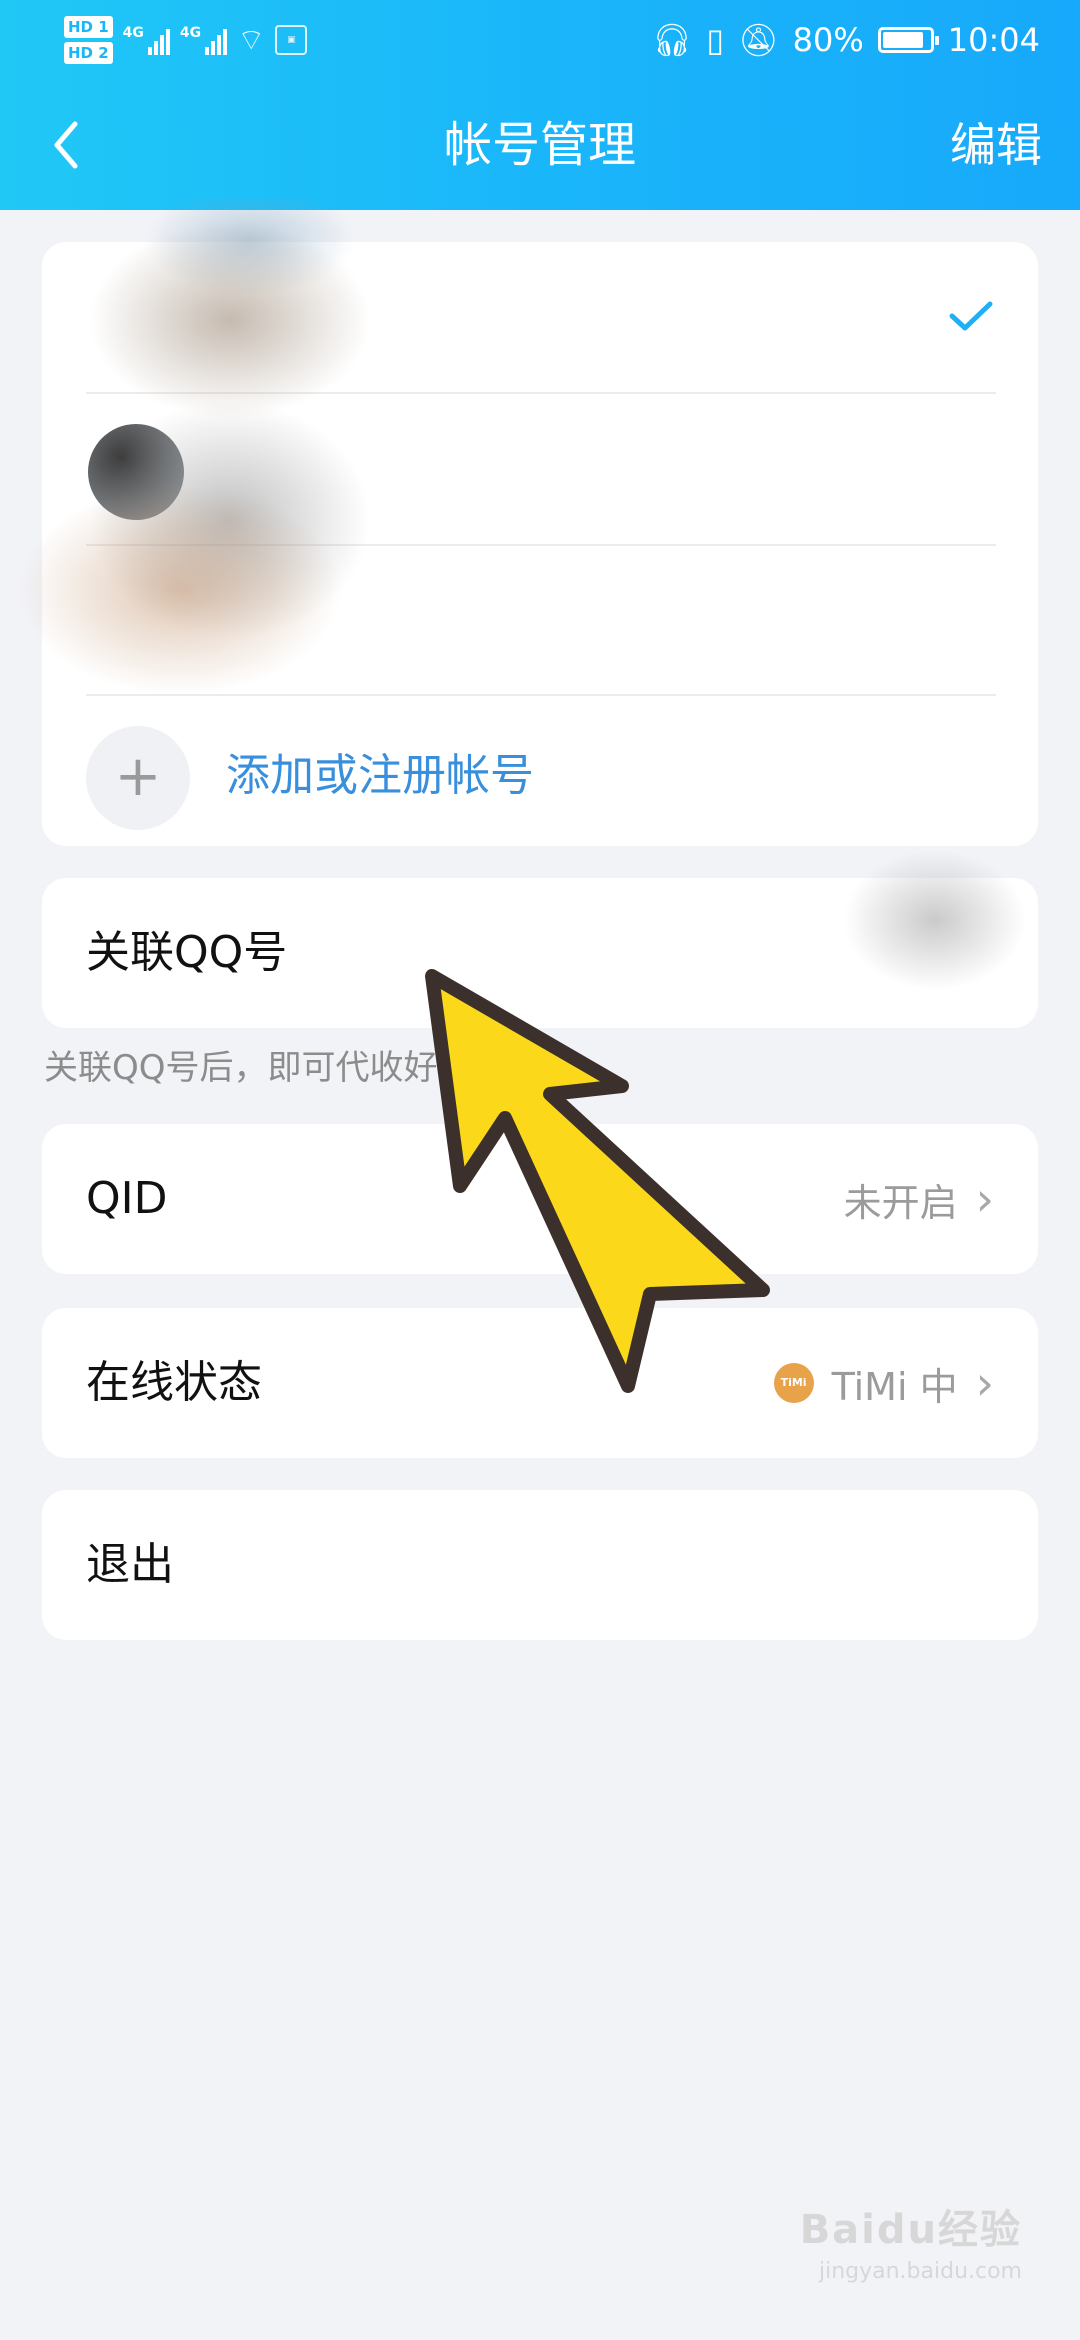  What do you see at coordinates (758, 40) in the screenshot?
I see `mute-bell-icon: 🔕︎` at bounding box center [758, 40].